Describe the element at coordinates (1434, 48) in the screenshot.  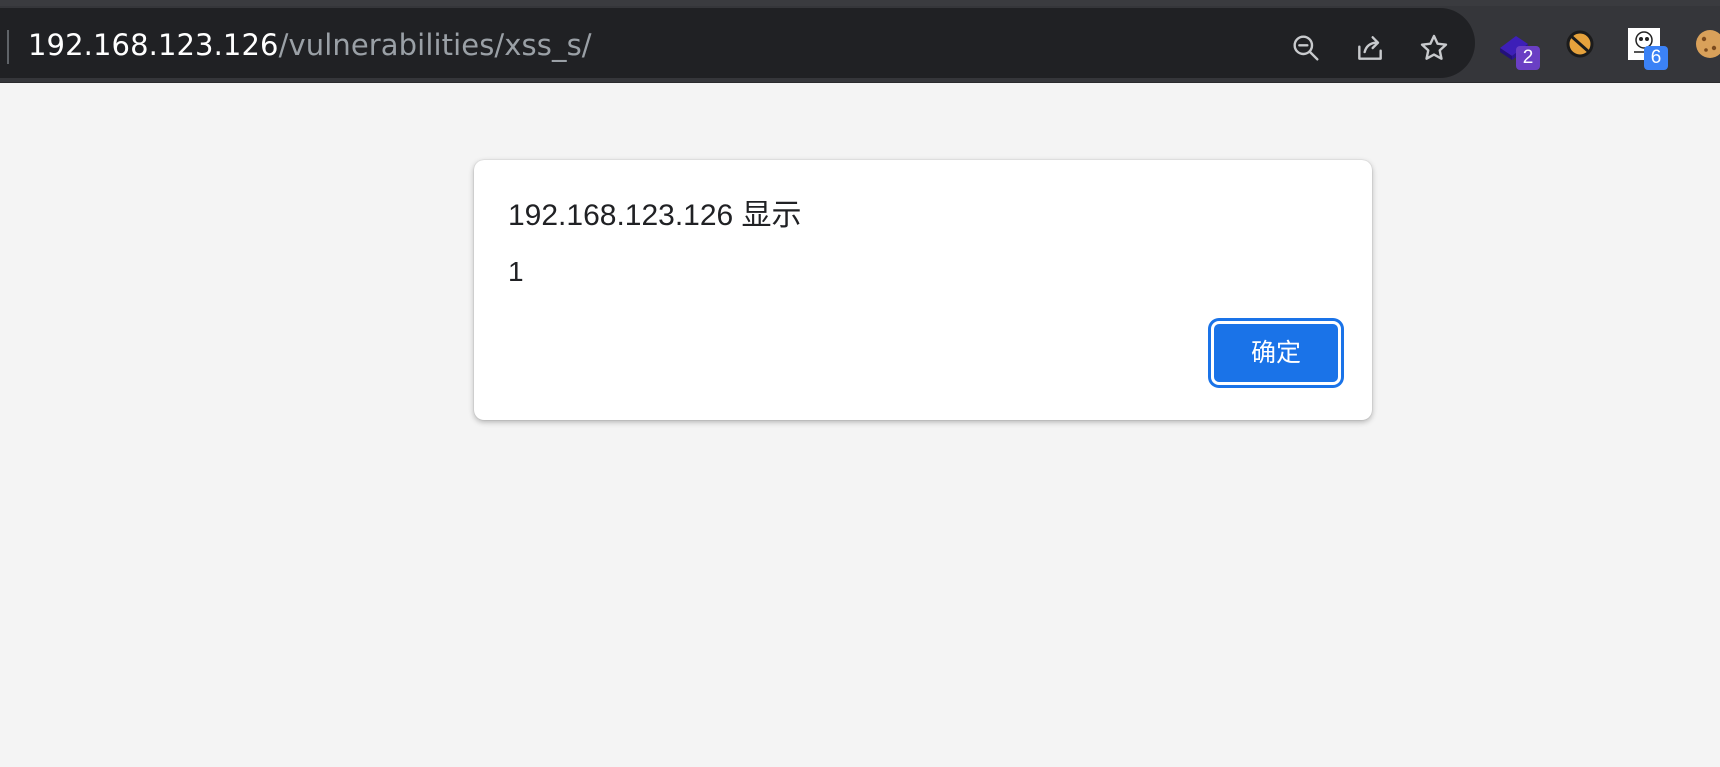
I see `star-bookmark-icon` at that location.